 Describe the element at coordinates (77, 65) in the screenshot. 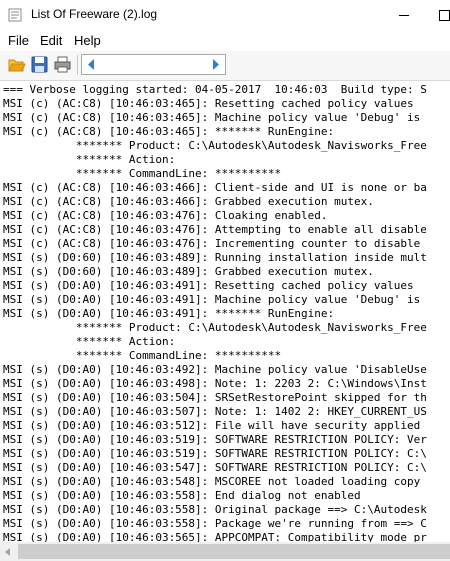

I see `toolbar-separator` at that location.